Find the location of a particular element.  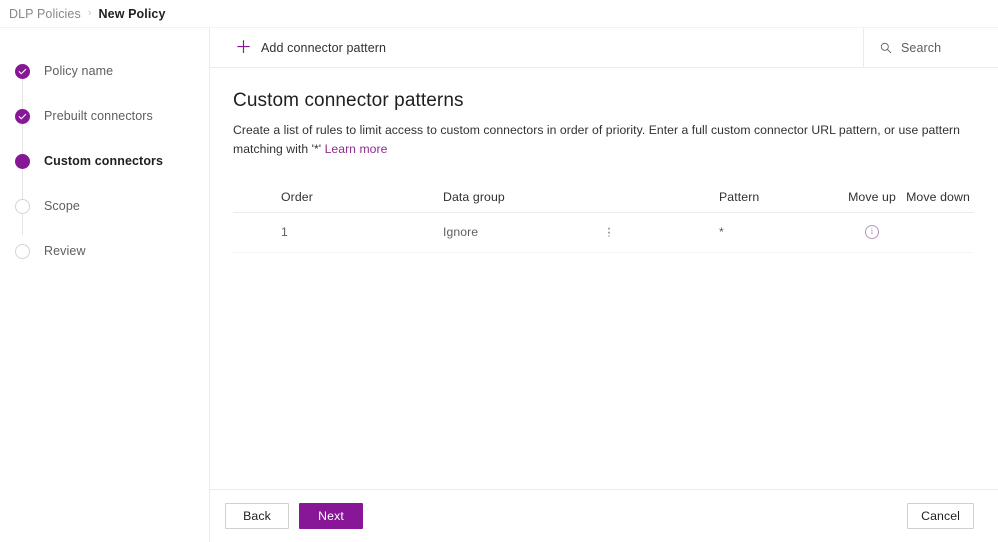

table-column-header-order: Order is located at coordinates (297, 197).